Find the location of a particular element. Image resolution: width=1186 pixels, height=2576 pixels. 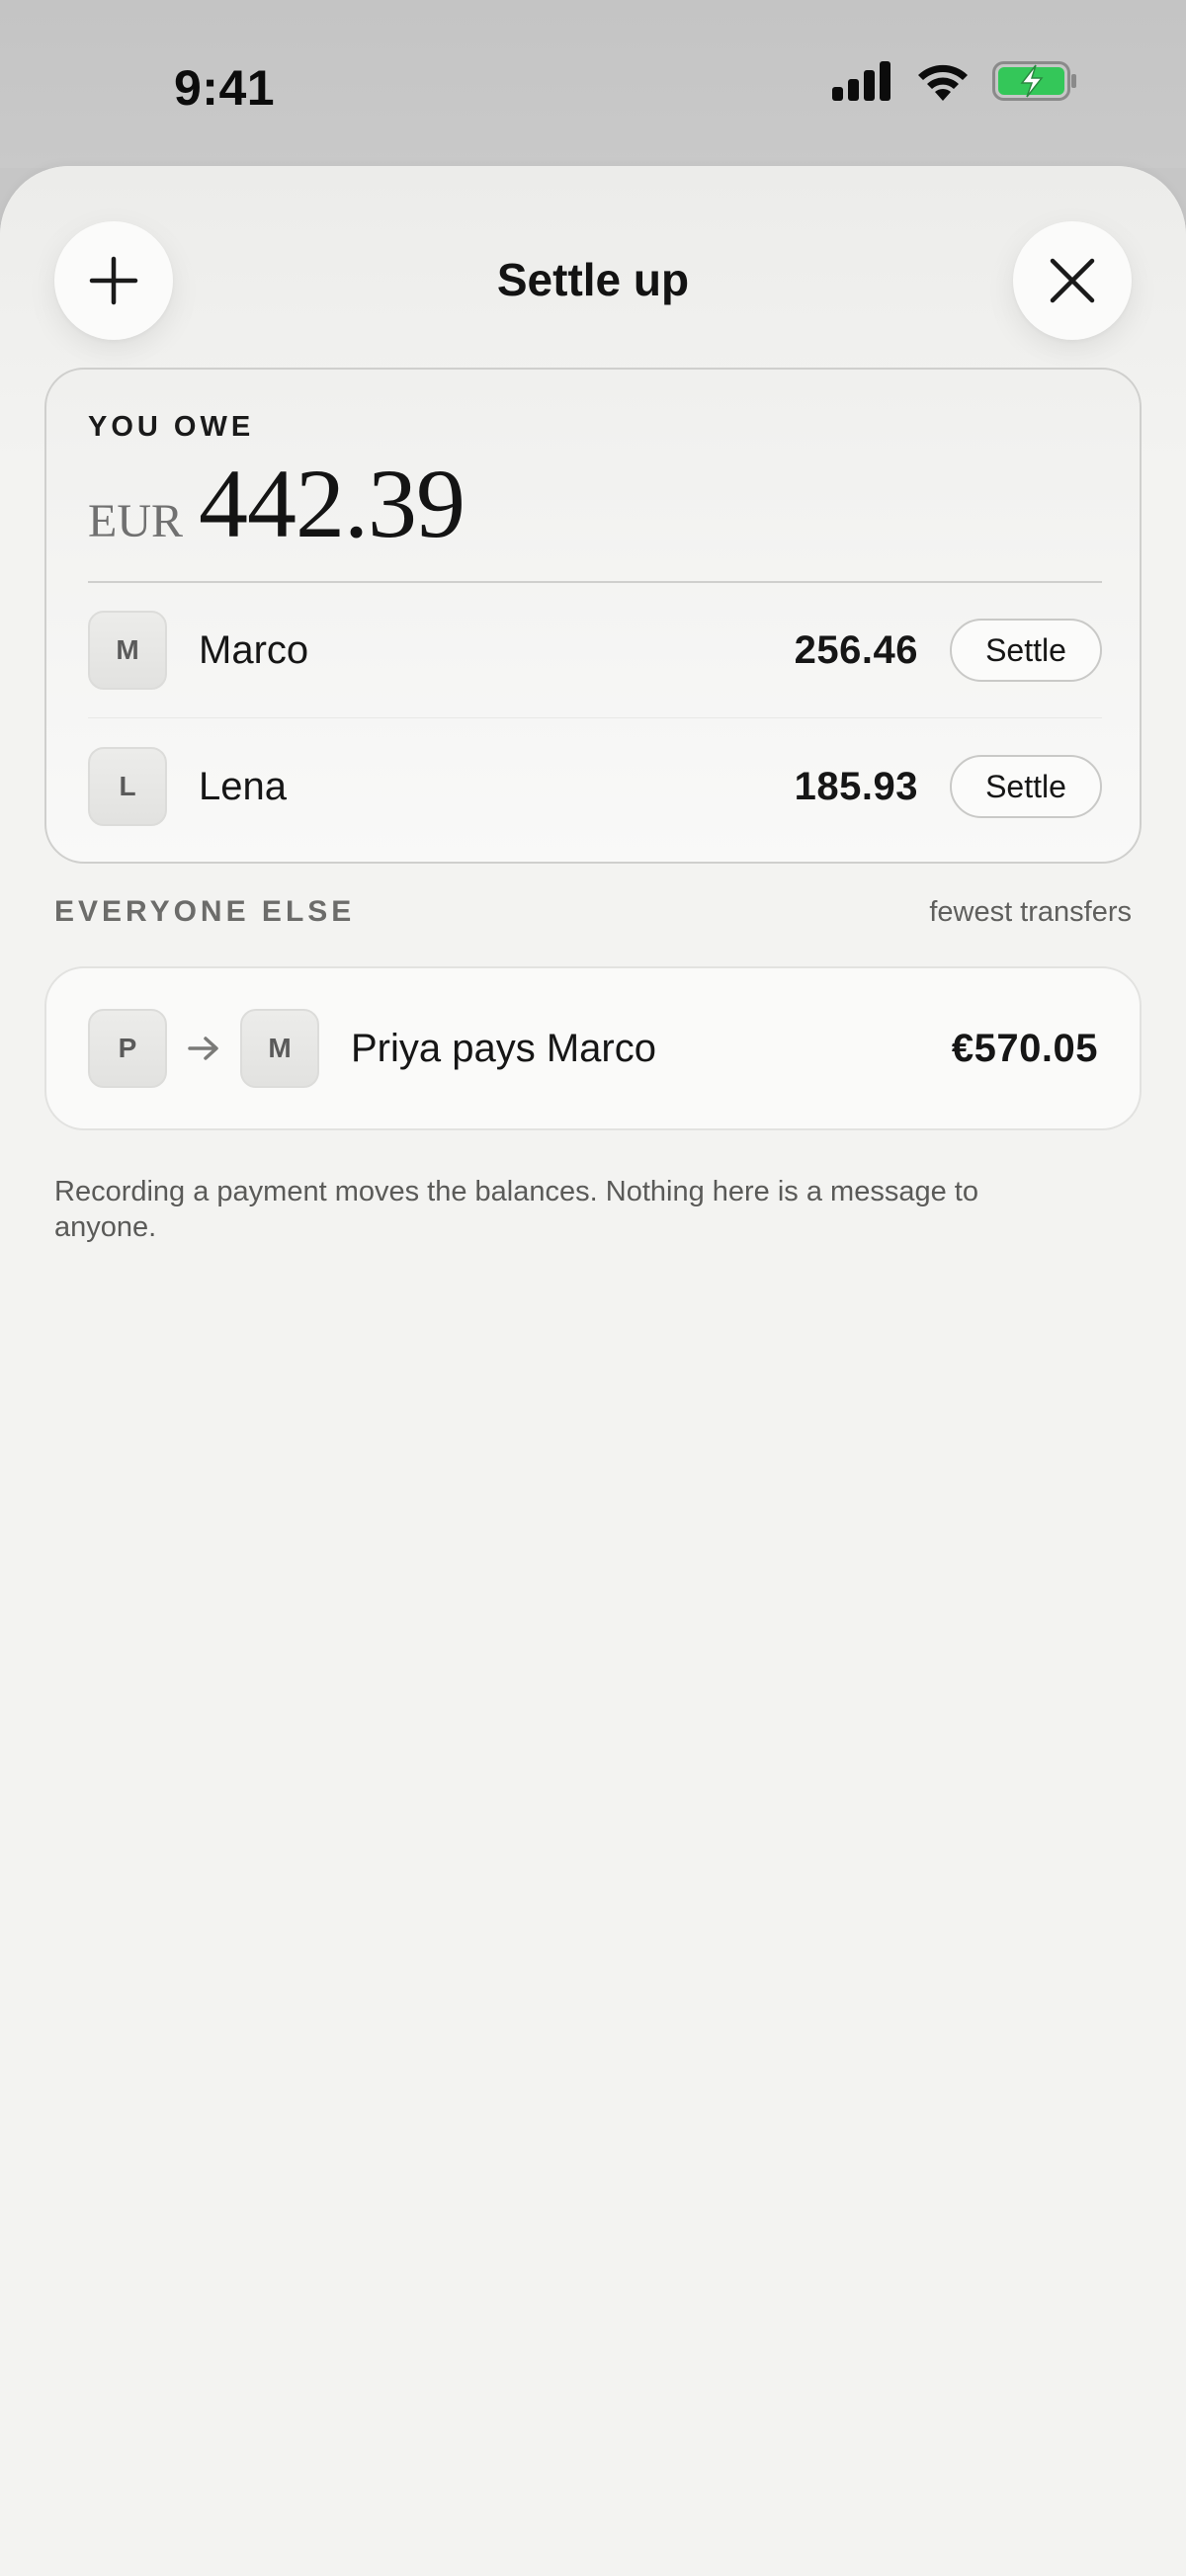

page-title: Settle up is located at coordinates (593, 279).